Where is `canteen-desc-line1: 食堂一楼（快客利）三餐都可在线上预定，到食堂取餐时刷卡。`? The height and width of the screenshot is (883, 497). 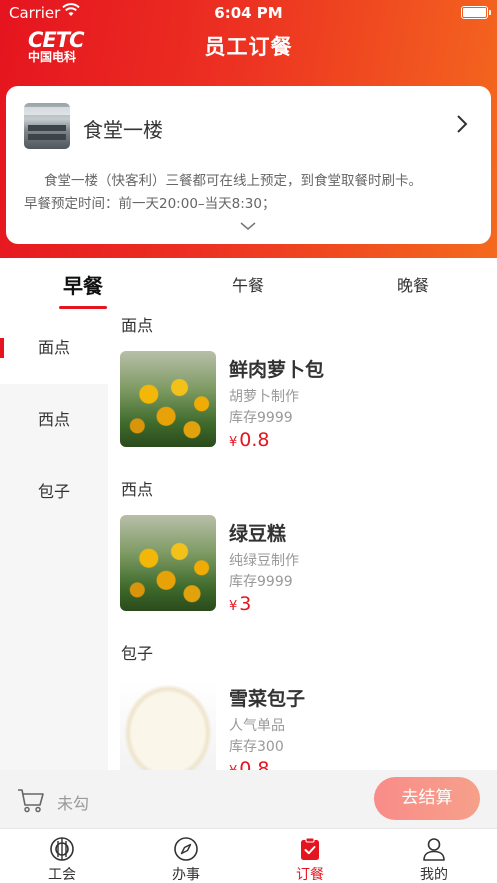 canteen-desc-line1: 食堂一楼（快客利）三餐都可在线上预定，到食堂取餐时刷卡。 is located at coordinates (233, 181).